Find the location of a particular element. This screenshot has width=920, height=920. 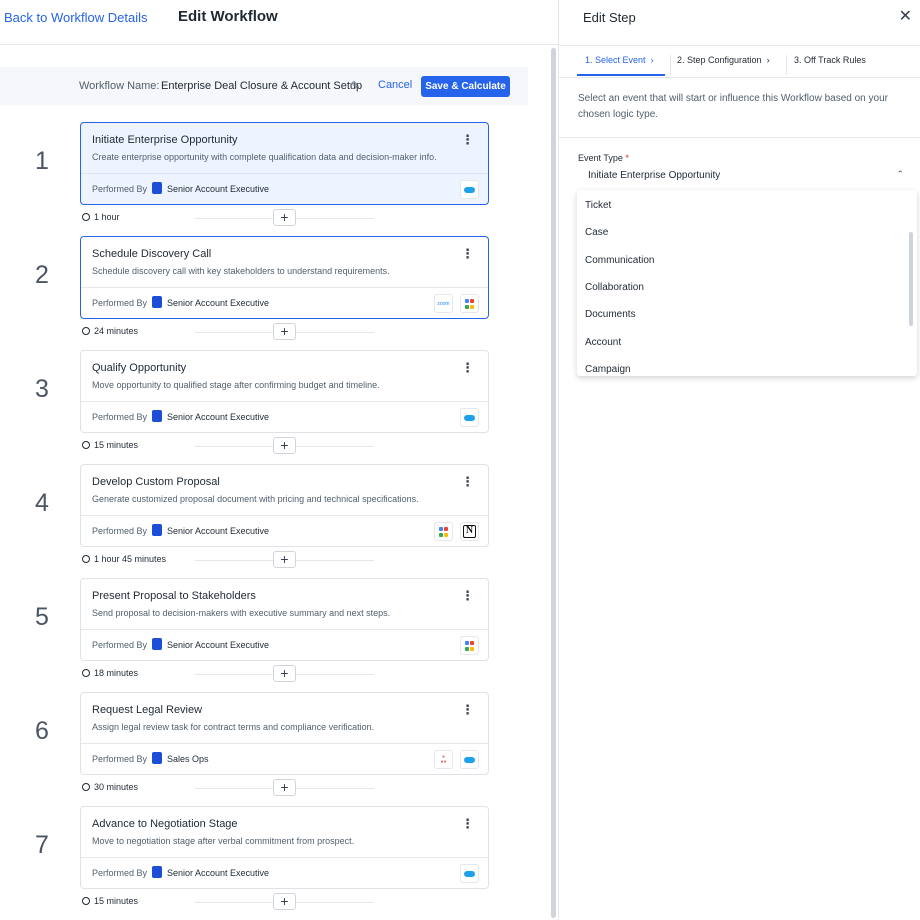

duration-text: 24 minutes is located at coordinates (116, 331).